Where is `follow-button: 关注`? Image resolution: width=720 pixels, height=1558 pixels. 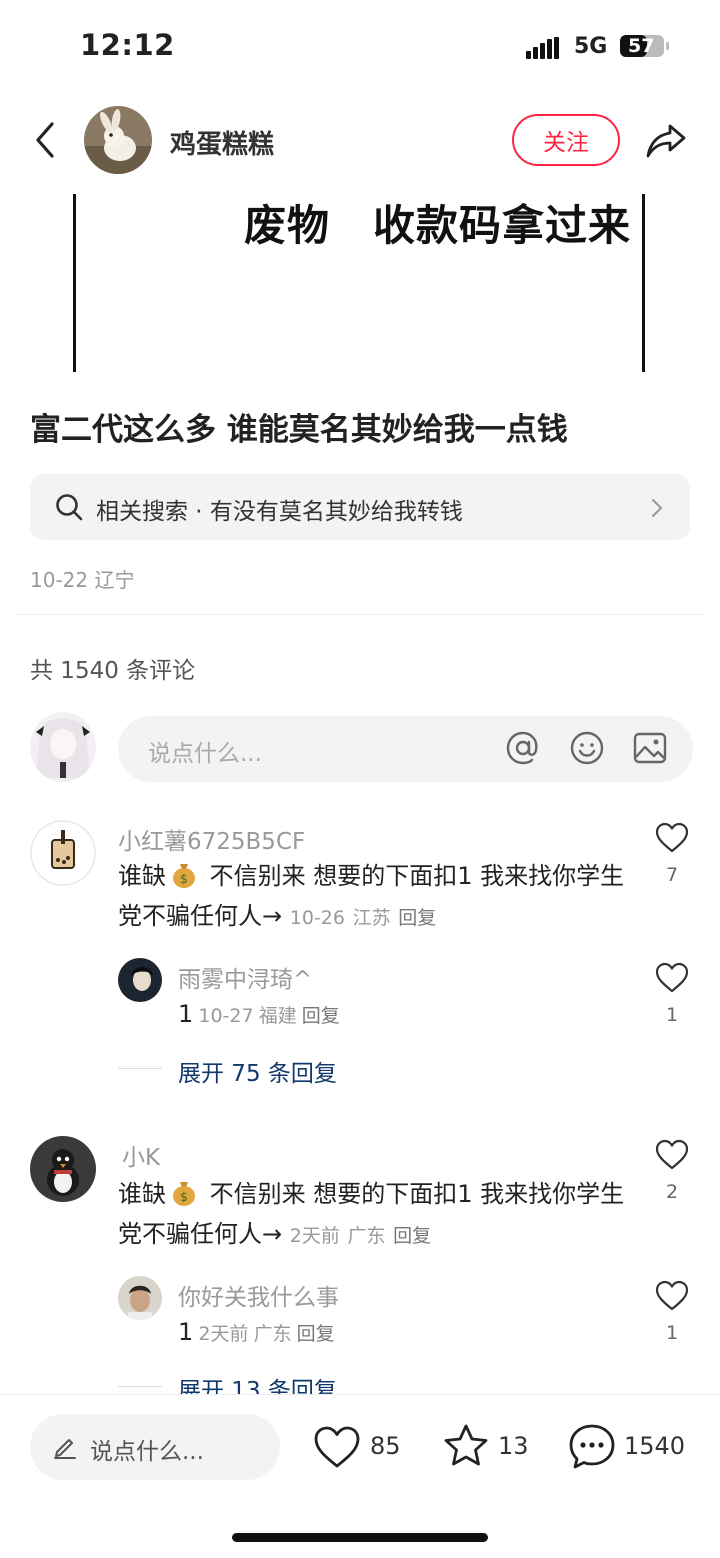
follow-button: 关注 is located at coordinates (566, 140).